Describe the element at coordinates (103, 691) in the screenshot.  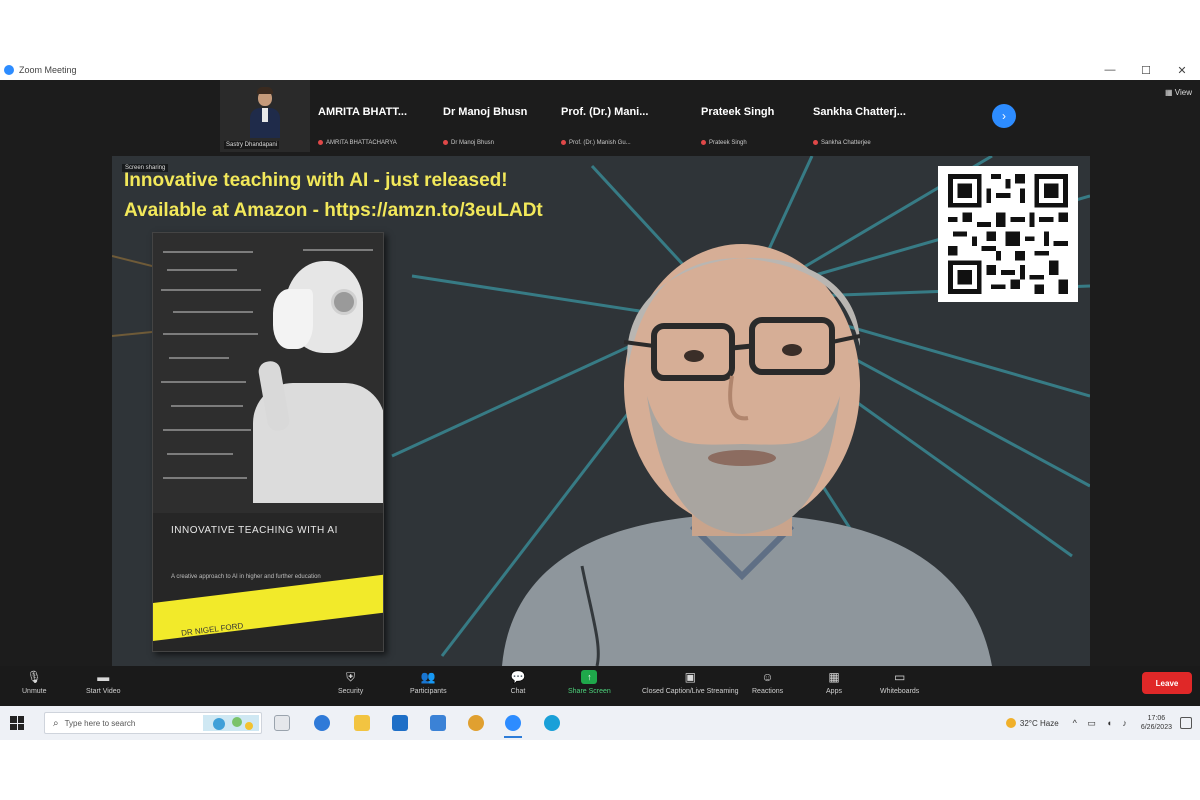
I see `toolbar-label: Start Video` at that location.